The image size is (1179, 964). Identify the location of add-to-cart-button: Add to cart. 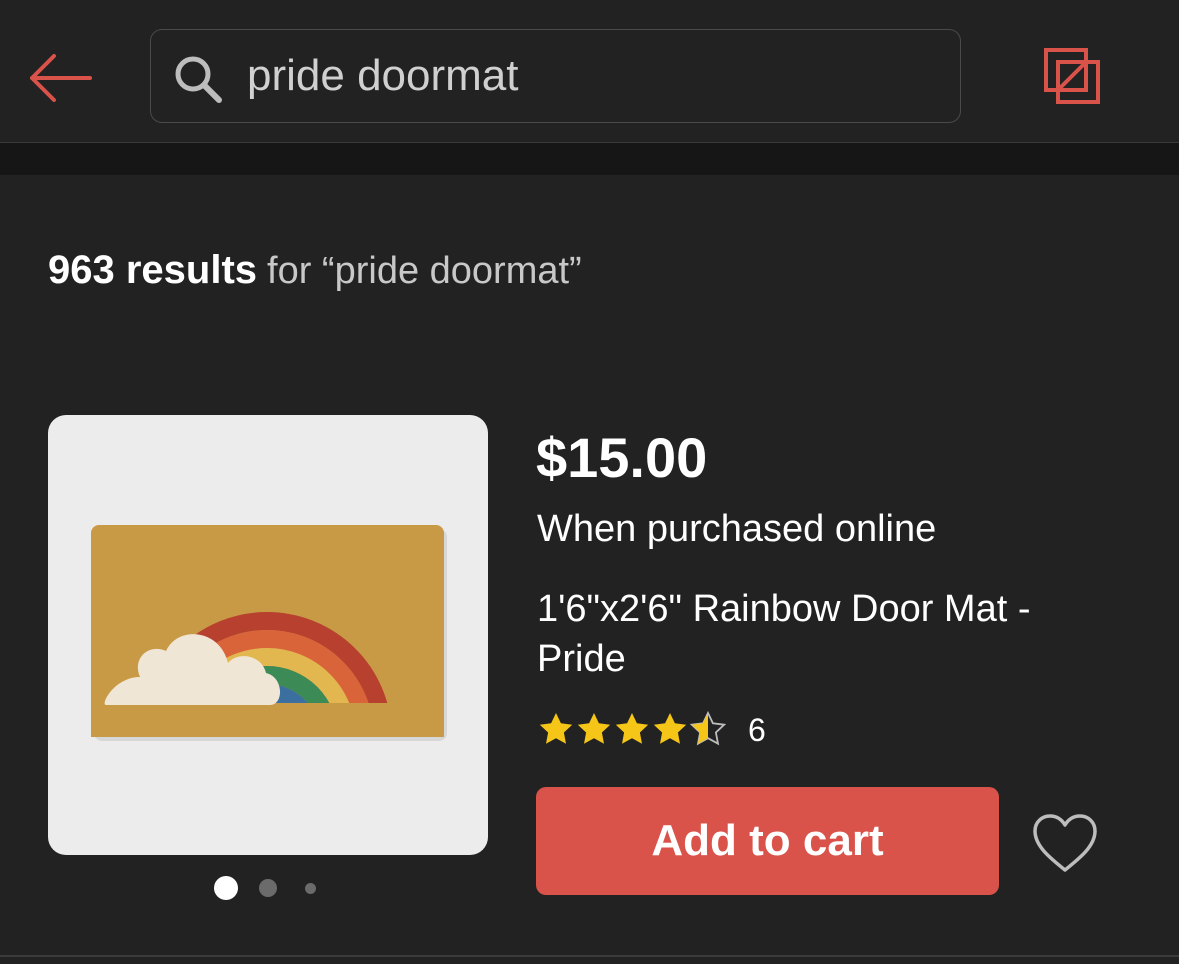
(767, 841).